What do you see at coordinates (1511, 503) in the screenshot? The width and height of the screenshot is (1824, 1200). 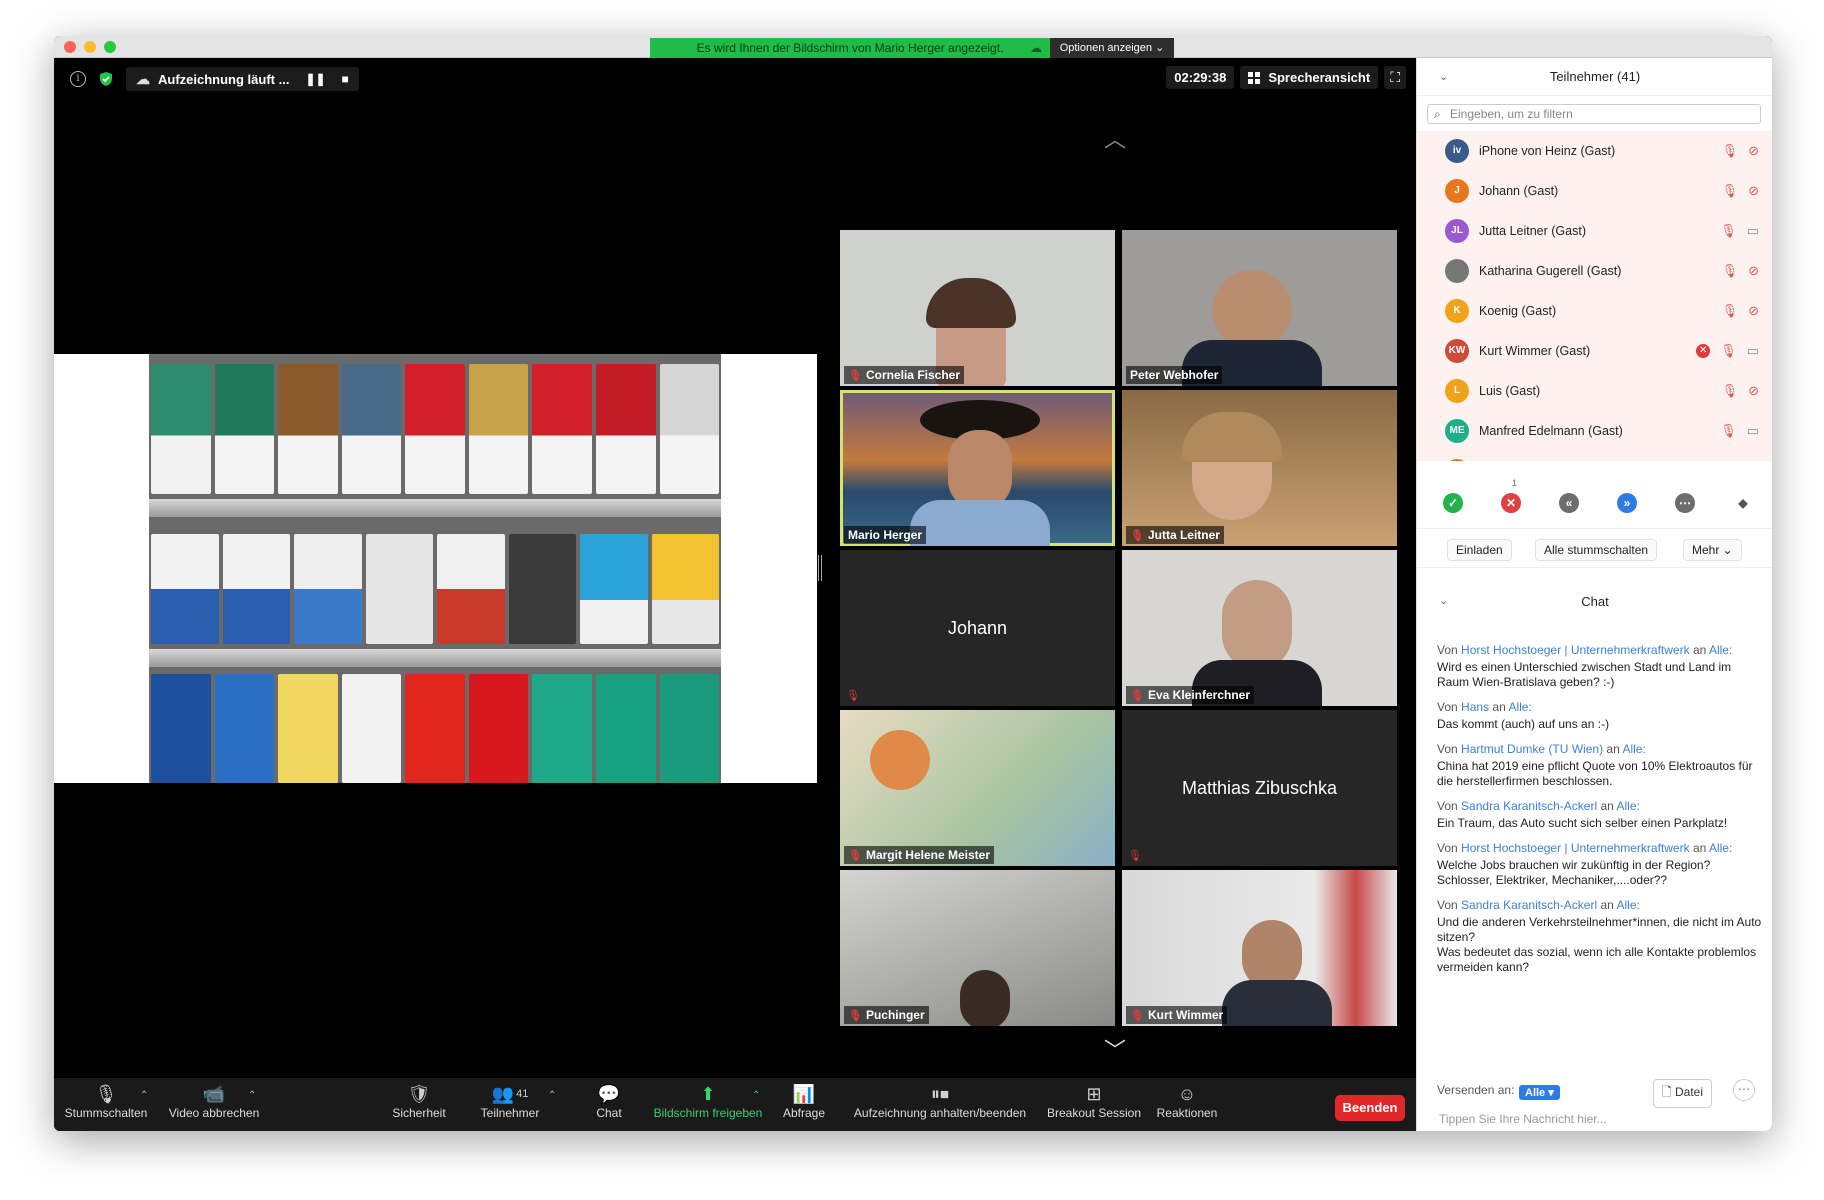 I see `no-x-icon: ✕` at bounding box center [1511, 503].